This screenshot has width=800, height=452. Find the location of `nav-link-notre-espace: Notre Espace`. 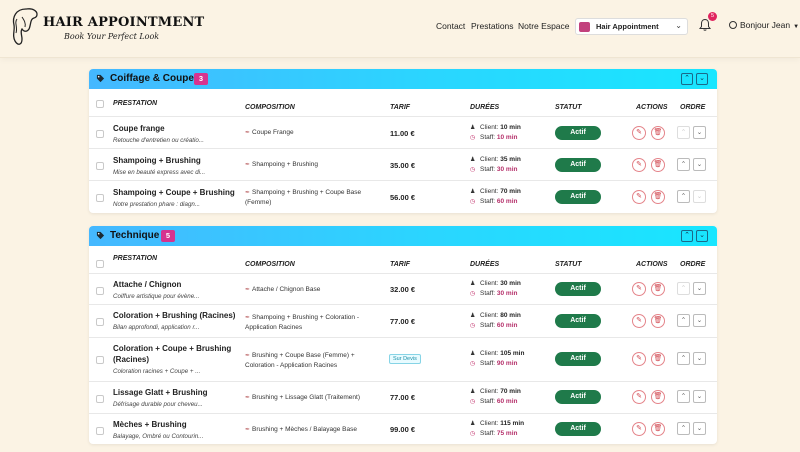

nav-link-notre-espace: Notre Espace is located at coordinates (544, 26).